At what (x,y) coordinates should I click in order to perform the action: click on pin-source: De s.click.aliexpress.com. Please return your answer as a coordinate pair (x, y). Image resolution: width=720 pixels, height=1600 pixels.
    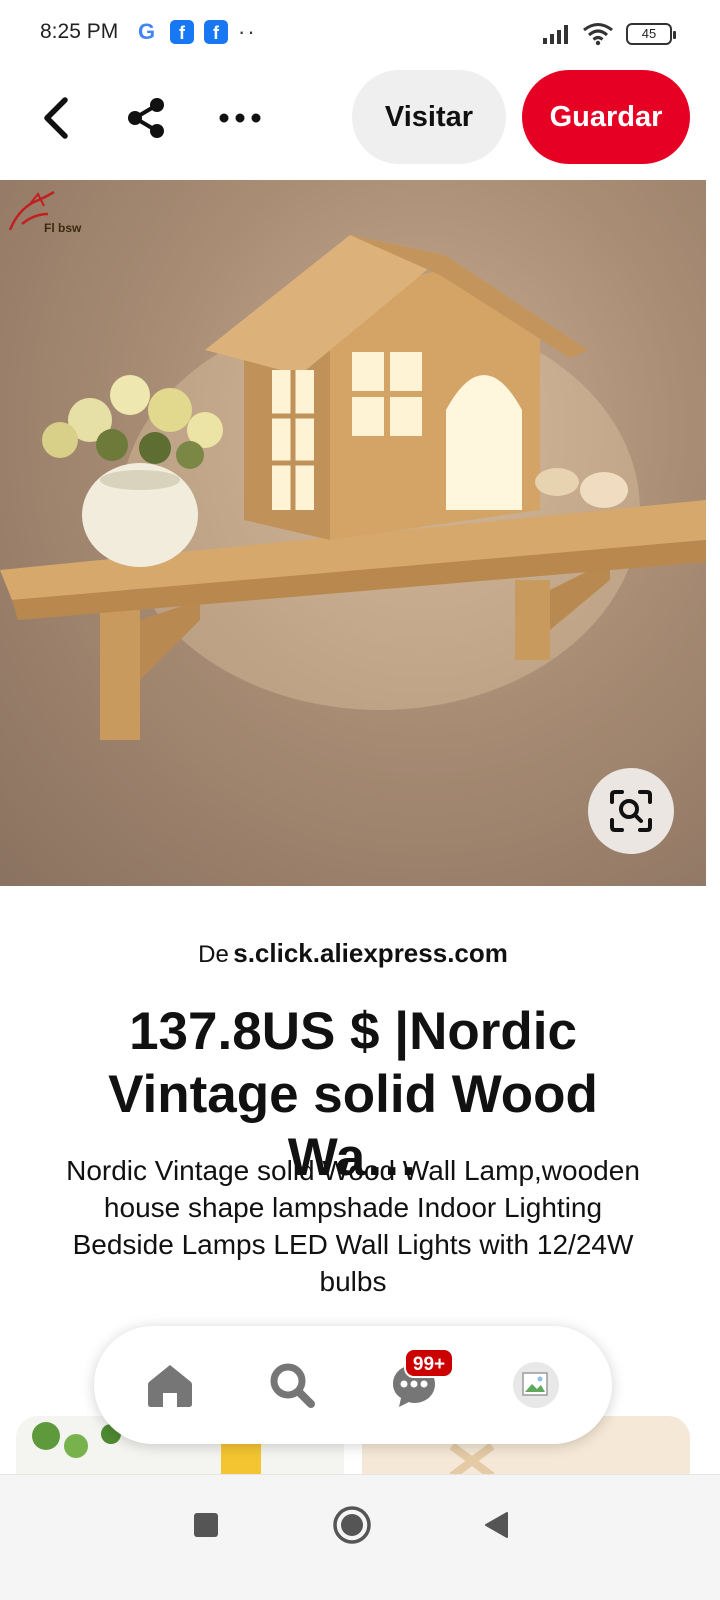
    Looking at the image, I should click on (353, 953).